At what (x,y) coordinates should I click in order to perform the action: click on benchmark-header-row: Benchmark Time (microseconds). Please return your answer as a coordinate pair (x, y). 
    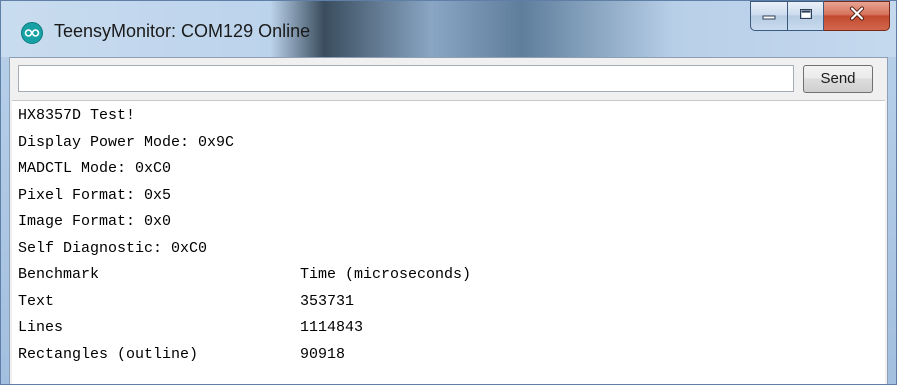
    Looking at the image, I should click on (448, 275).